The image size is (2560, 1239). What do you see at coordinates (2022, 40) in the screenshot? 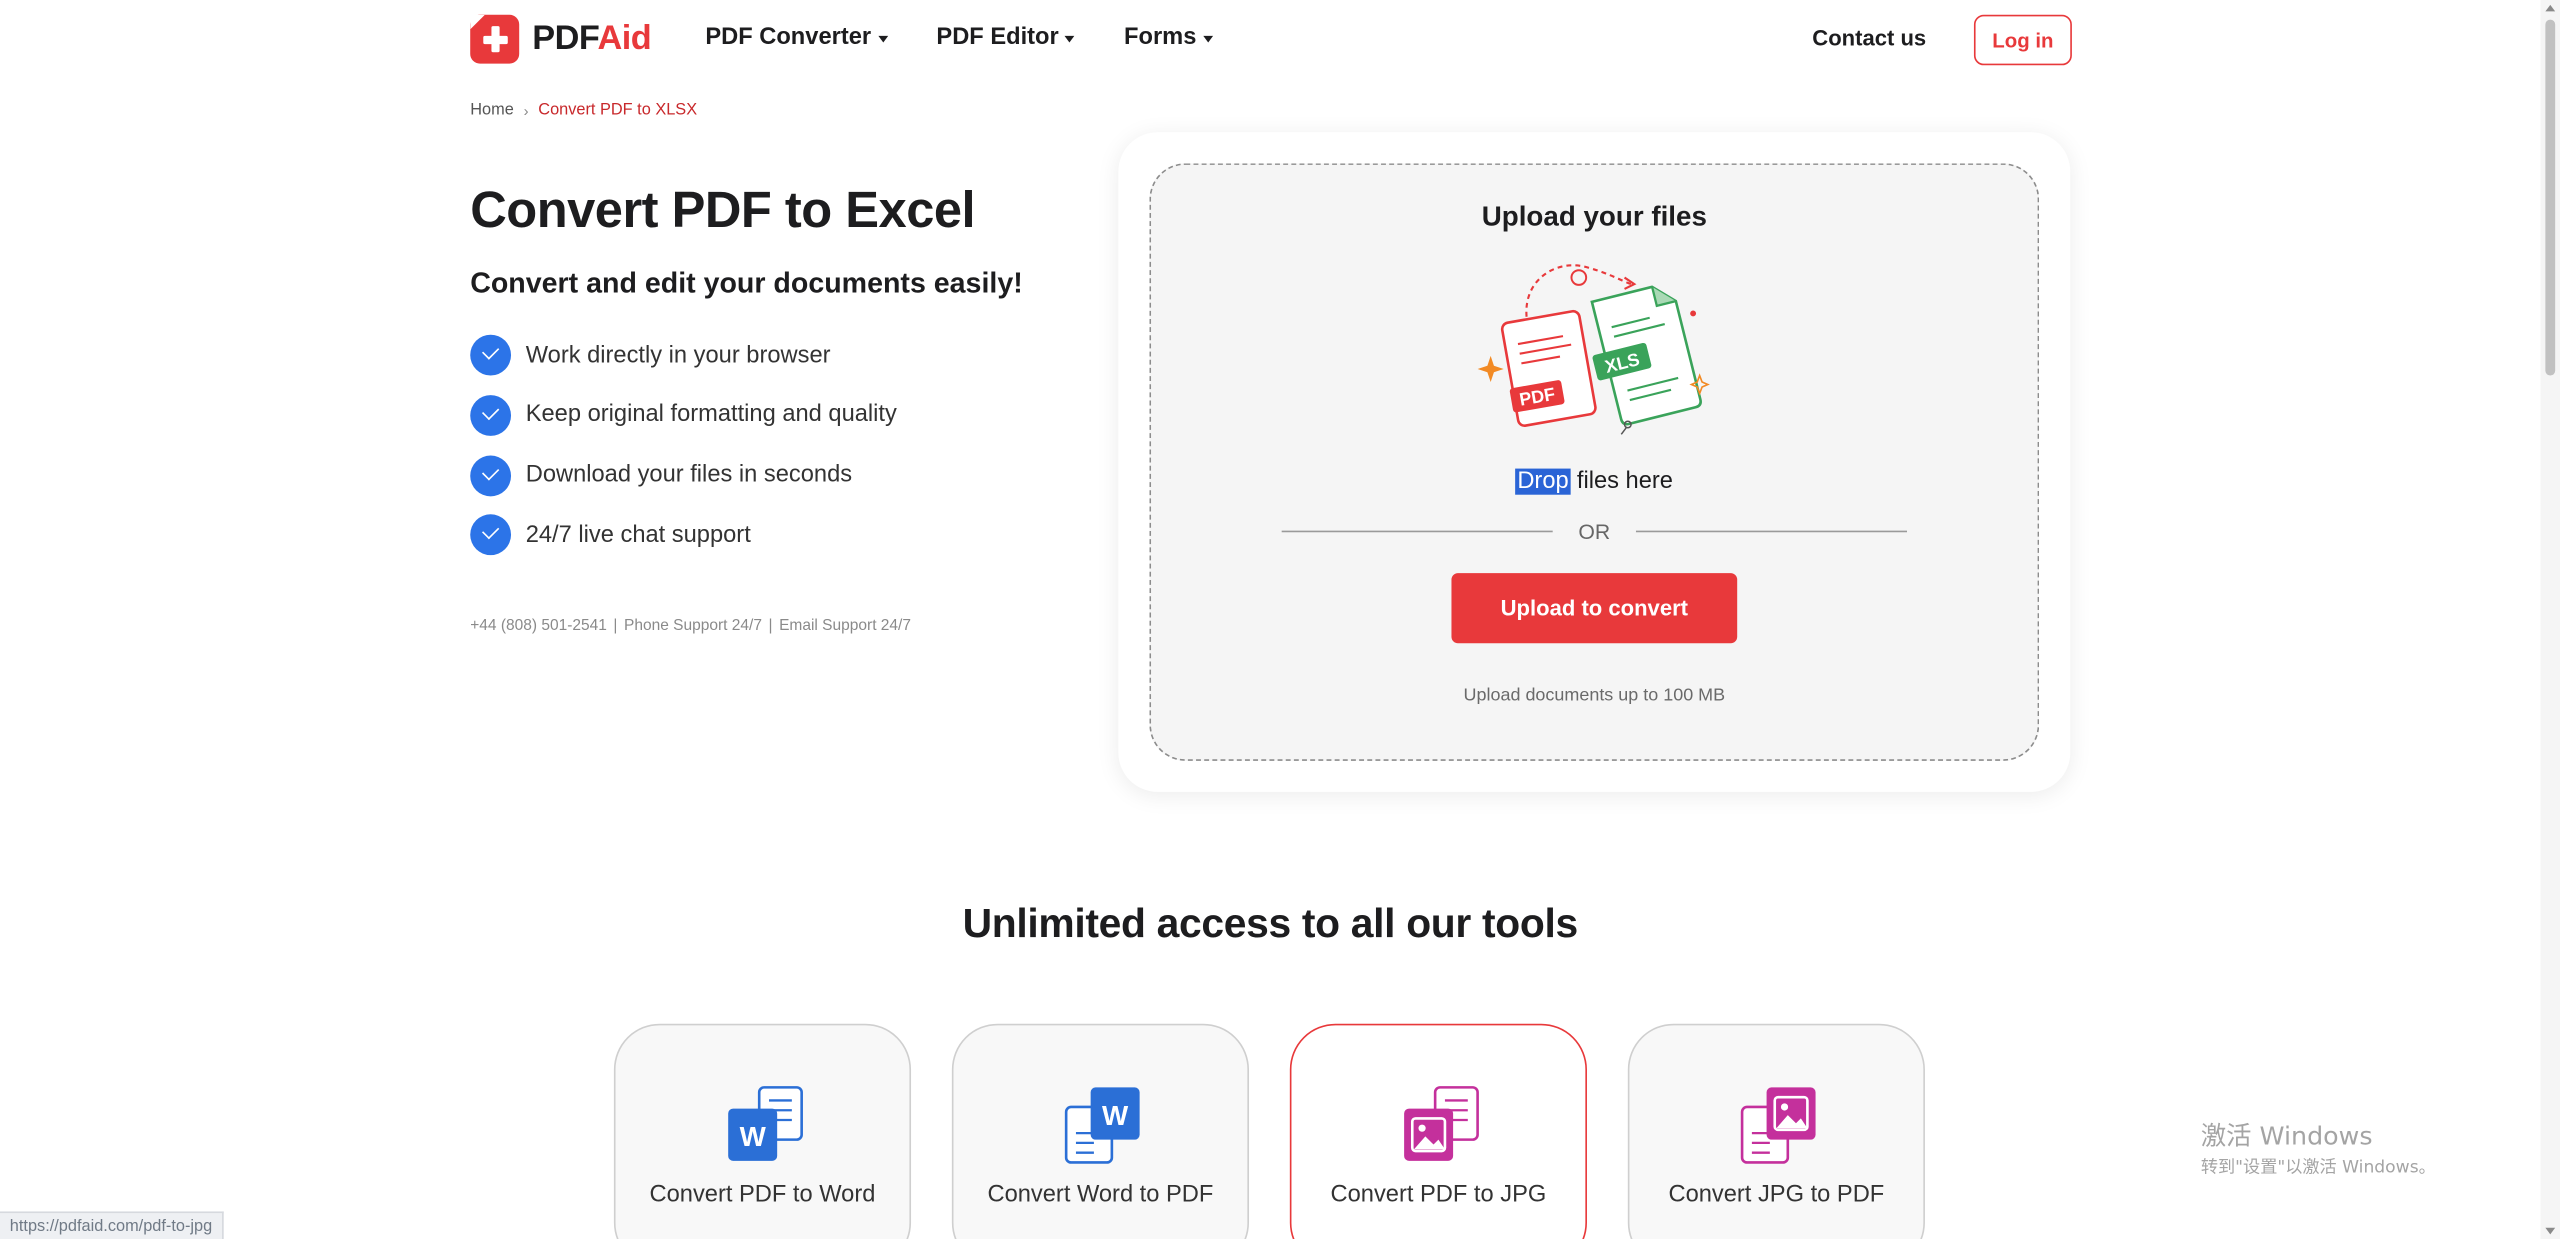
I see `login-button: Log in` at bounding box center [2022, 40].